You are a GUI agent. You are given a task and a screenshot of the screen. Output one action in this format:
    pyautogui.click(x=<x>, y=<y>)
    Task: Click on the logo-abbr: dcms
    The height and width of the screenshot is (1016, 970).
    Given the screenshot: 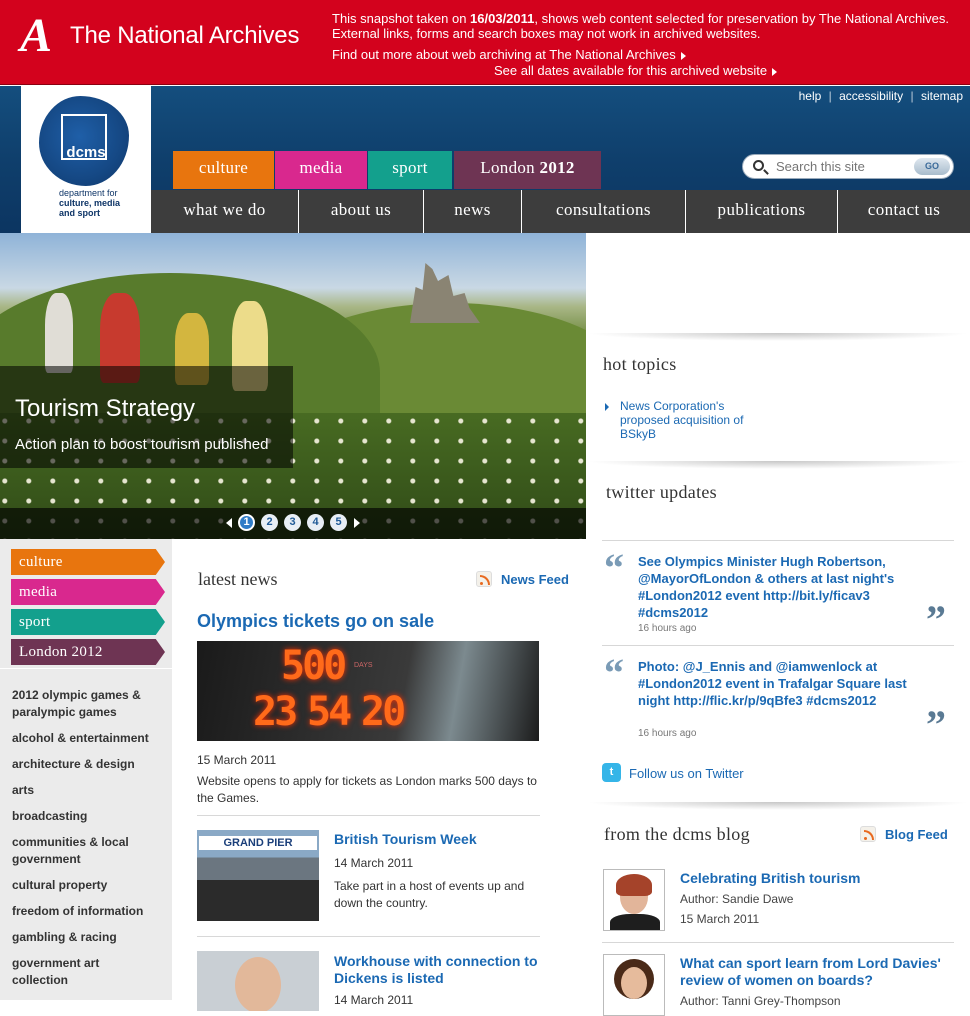 What is the action you would take?
    pyautogui.click(x=86, y=152)
    